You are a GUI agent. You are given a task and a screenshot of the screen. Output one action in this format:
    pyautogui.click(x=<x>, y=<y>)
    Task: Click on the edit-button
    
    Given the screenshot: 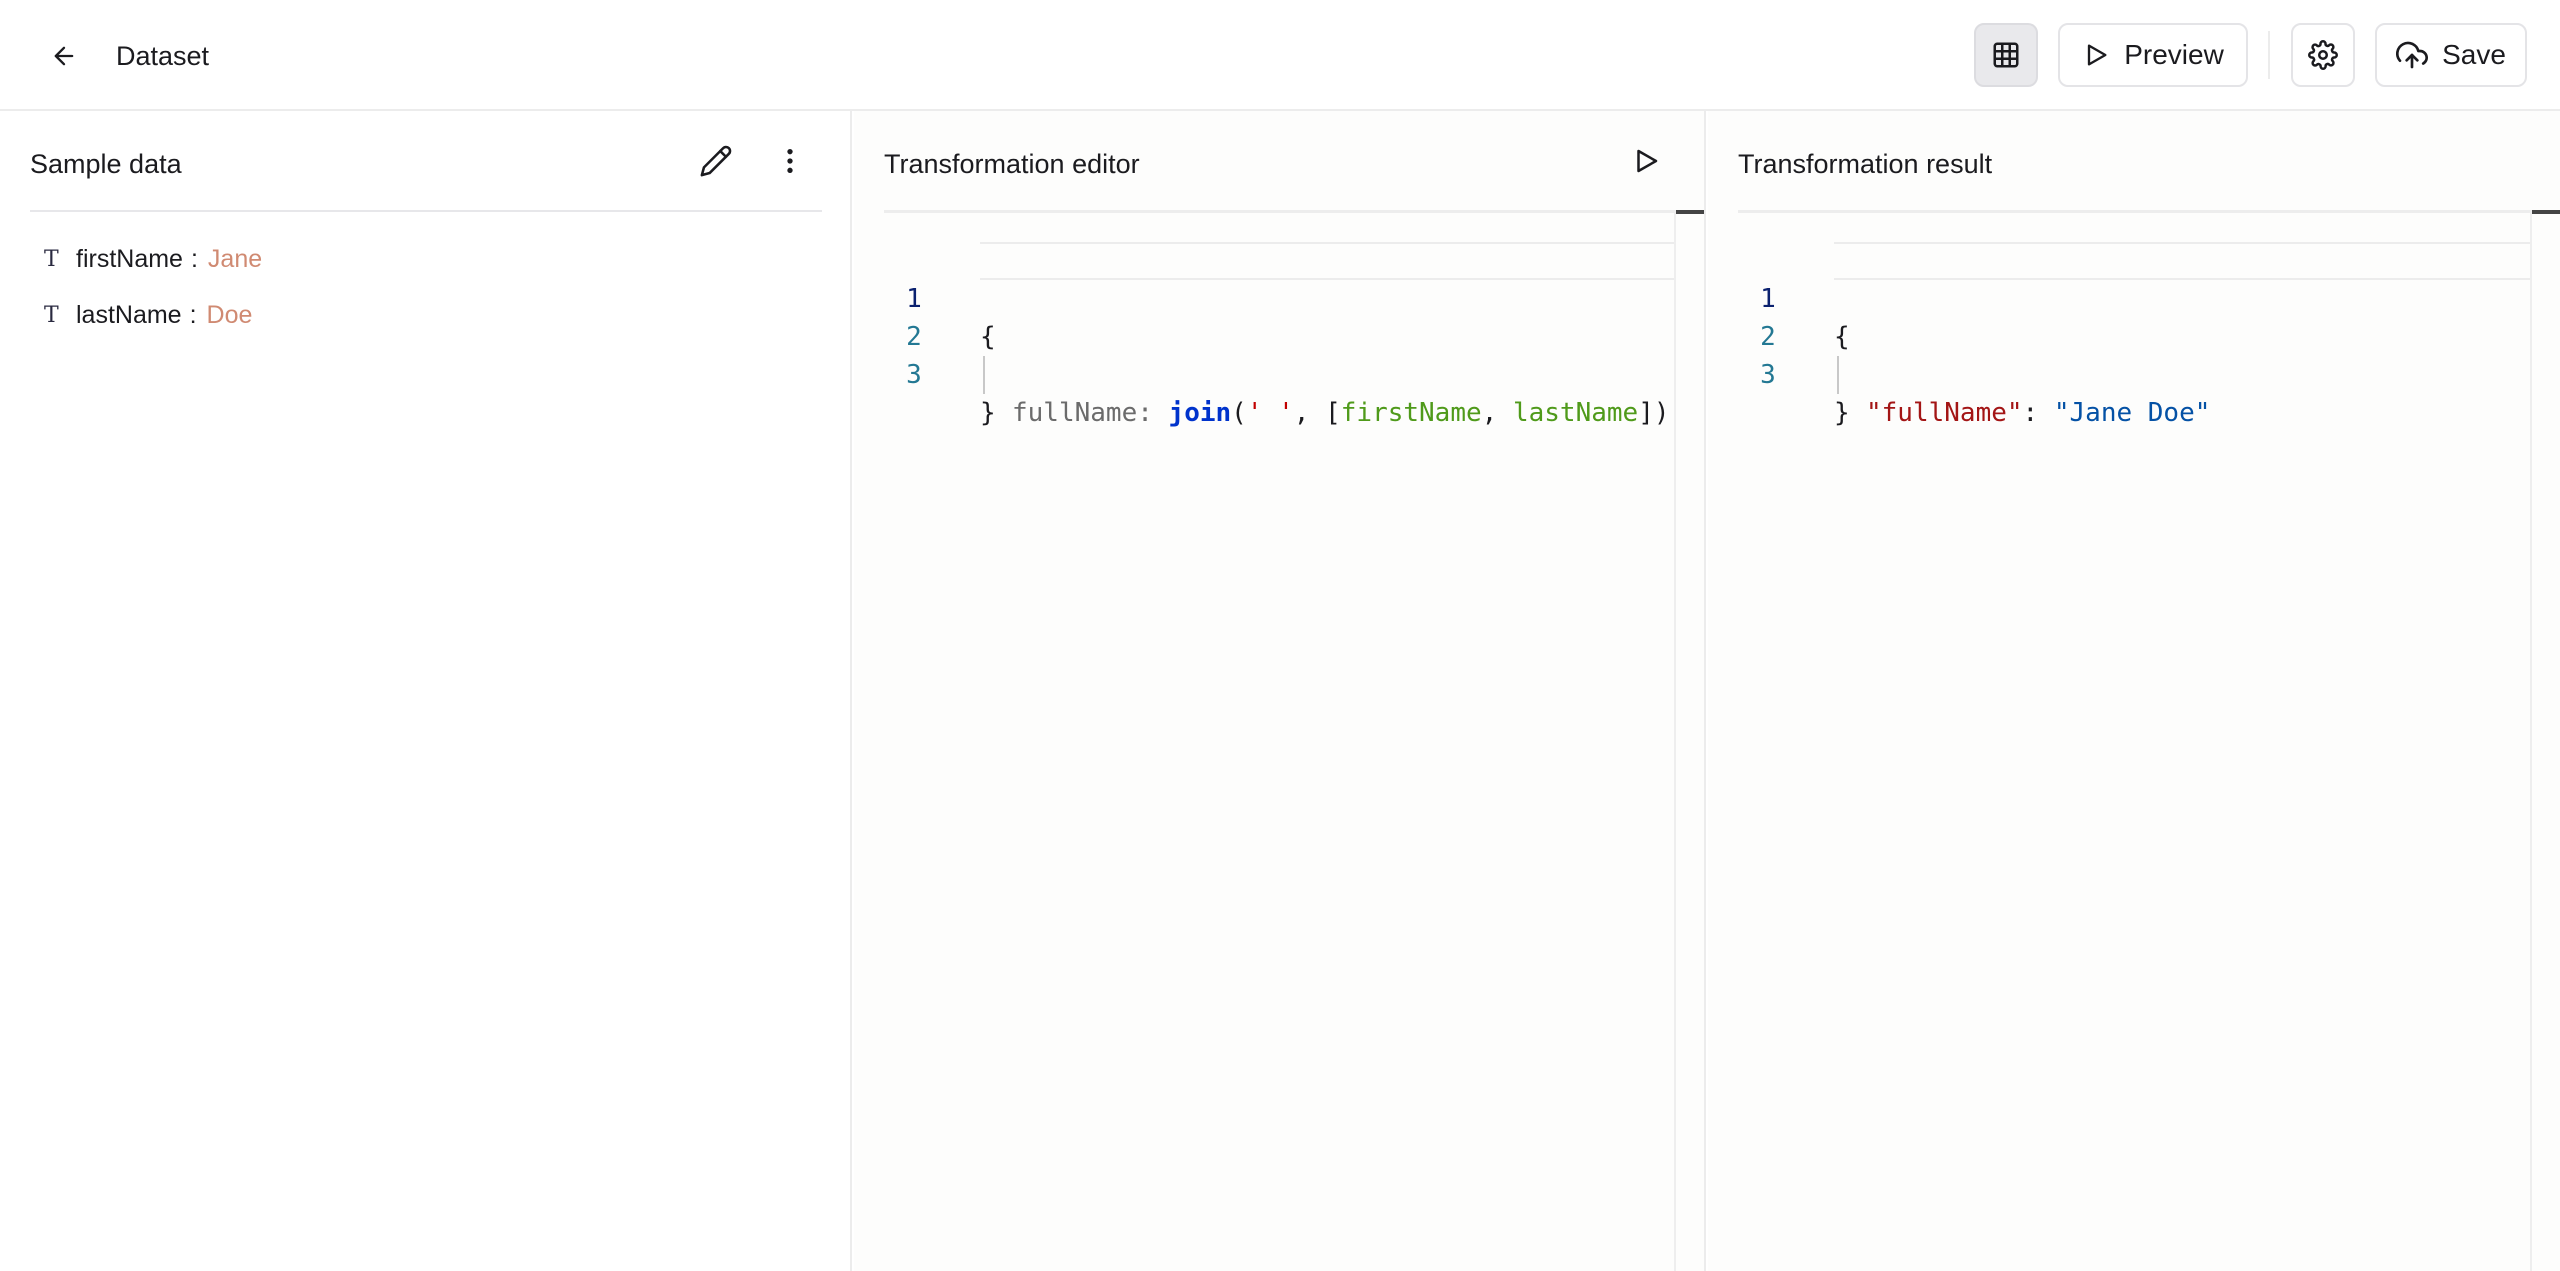 What is the action you would take?
    pyautogui.click(x=716, y=161)
    